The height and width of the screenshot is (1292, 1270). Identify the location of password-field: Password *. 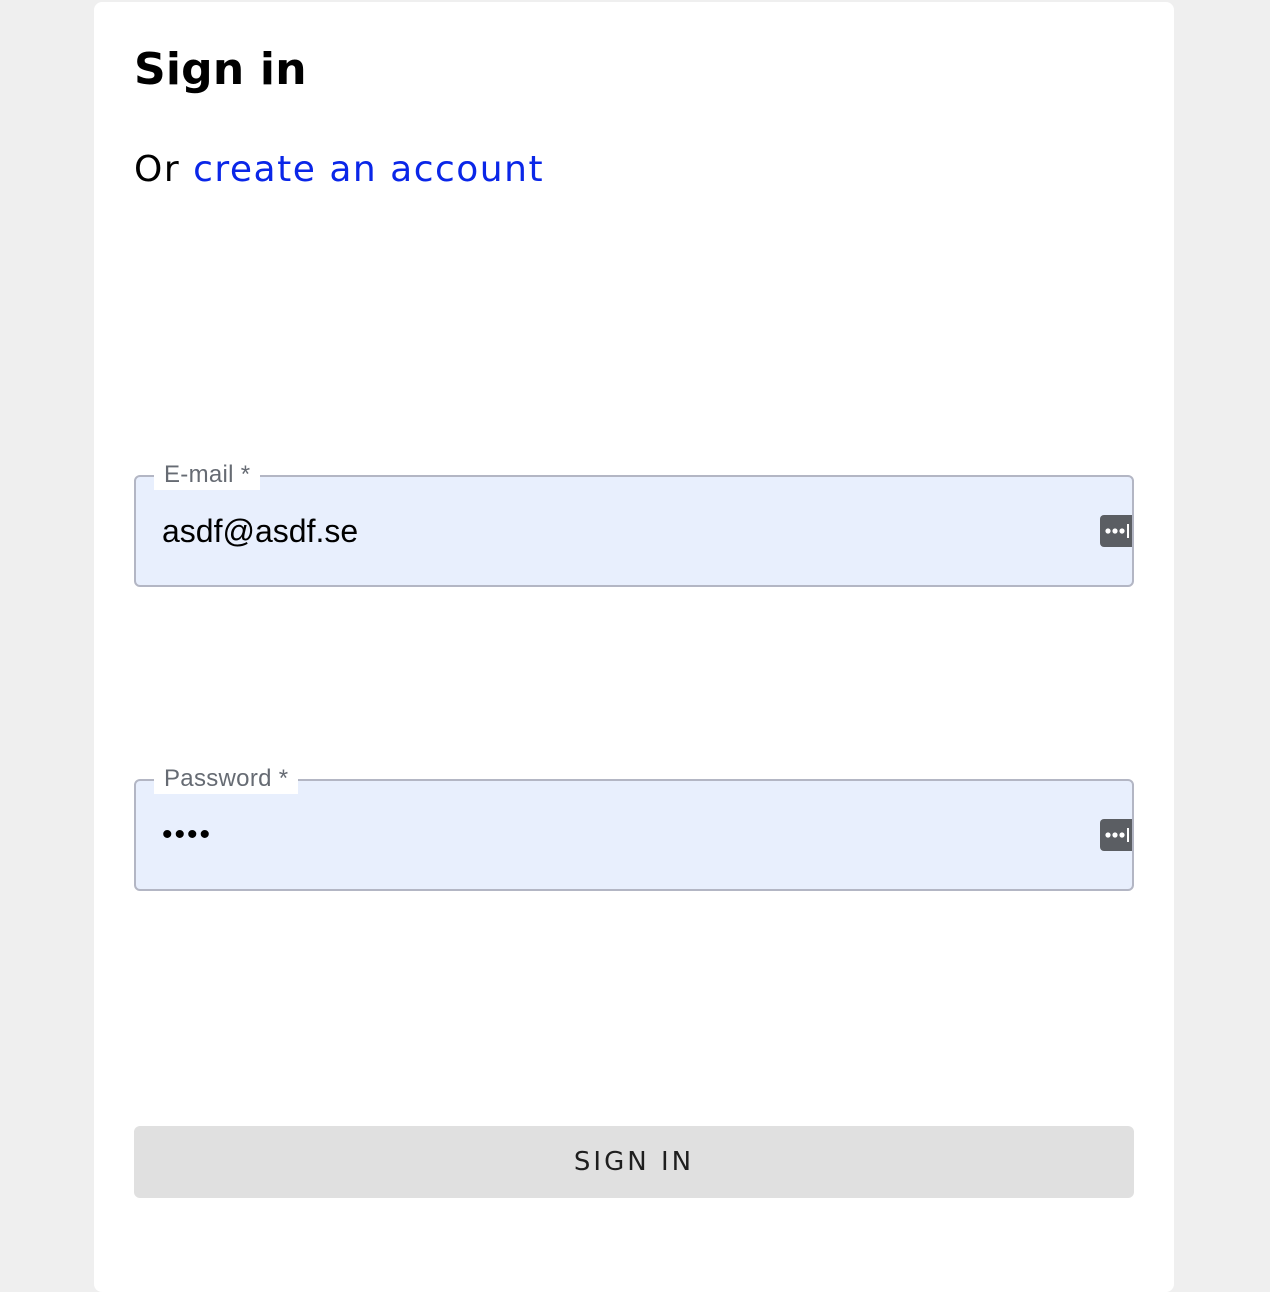
(634, 827).